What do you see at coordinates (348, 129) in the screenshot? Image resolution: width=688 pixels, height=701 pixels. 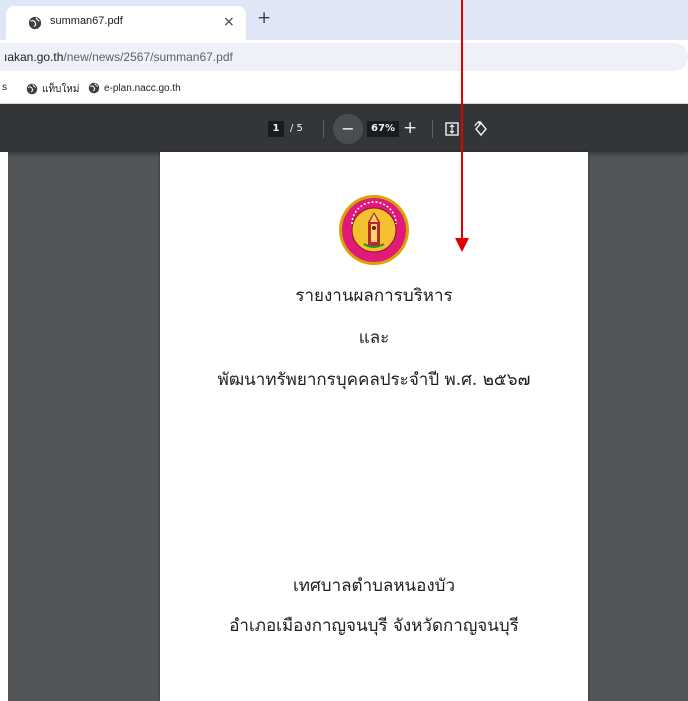 I see `zoom-out-button: −` at bounding box center [348, 129].